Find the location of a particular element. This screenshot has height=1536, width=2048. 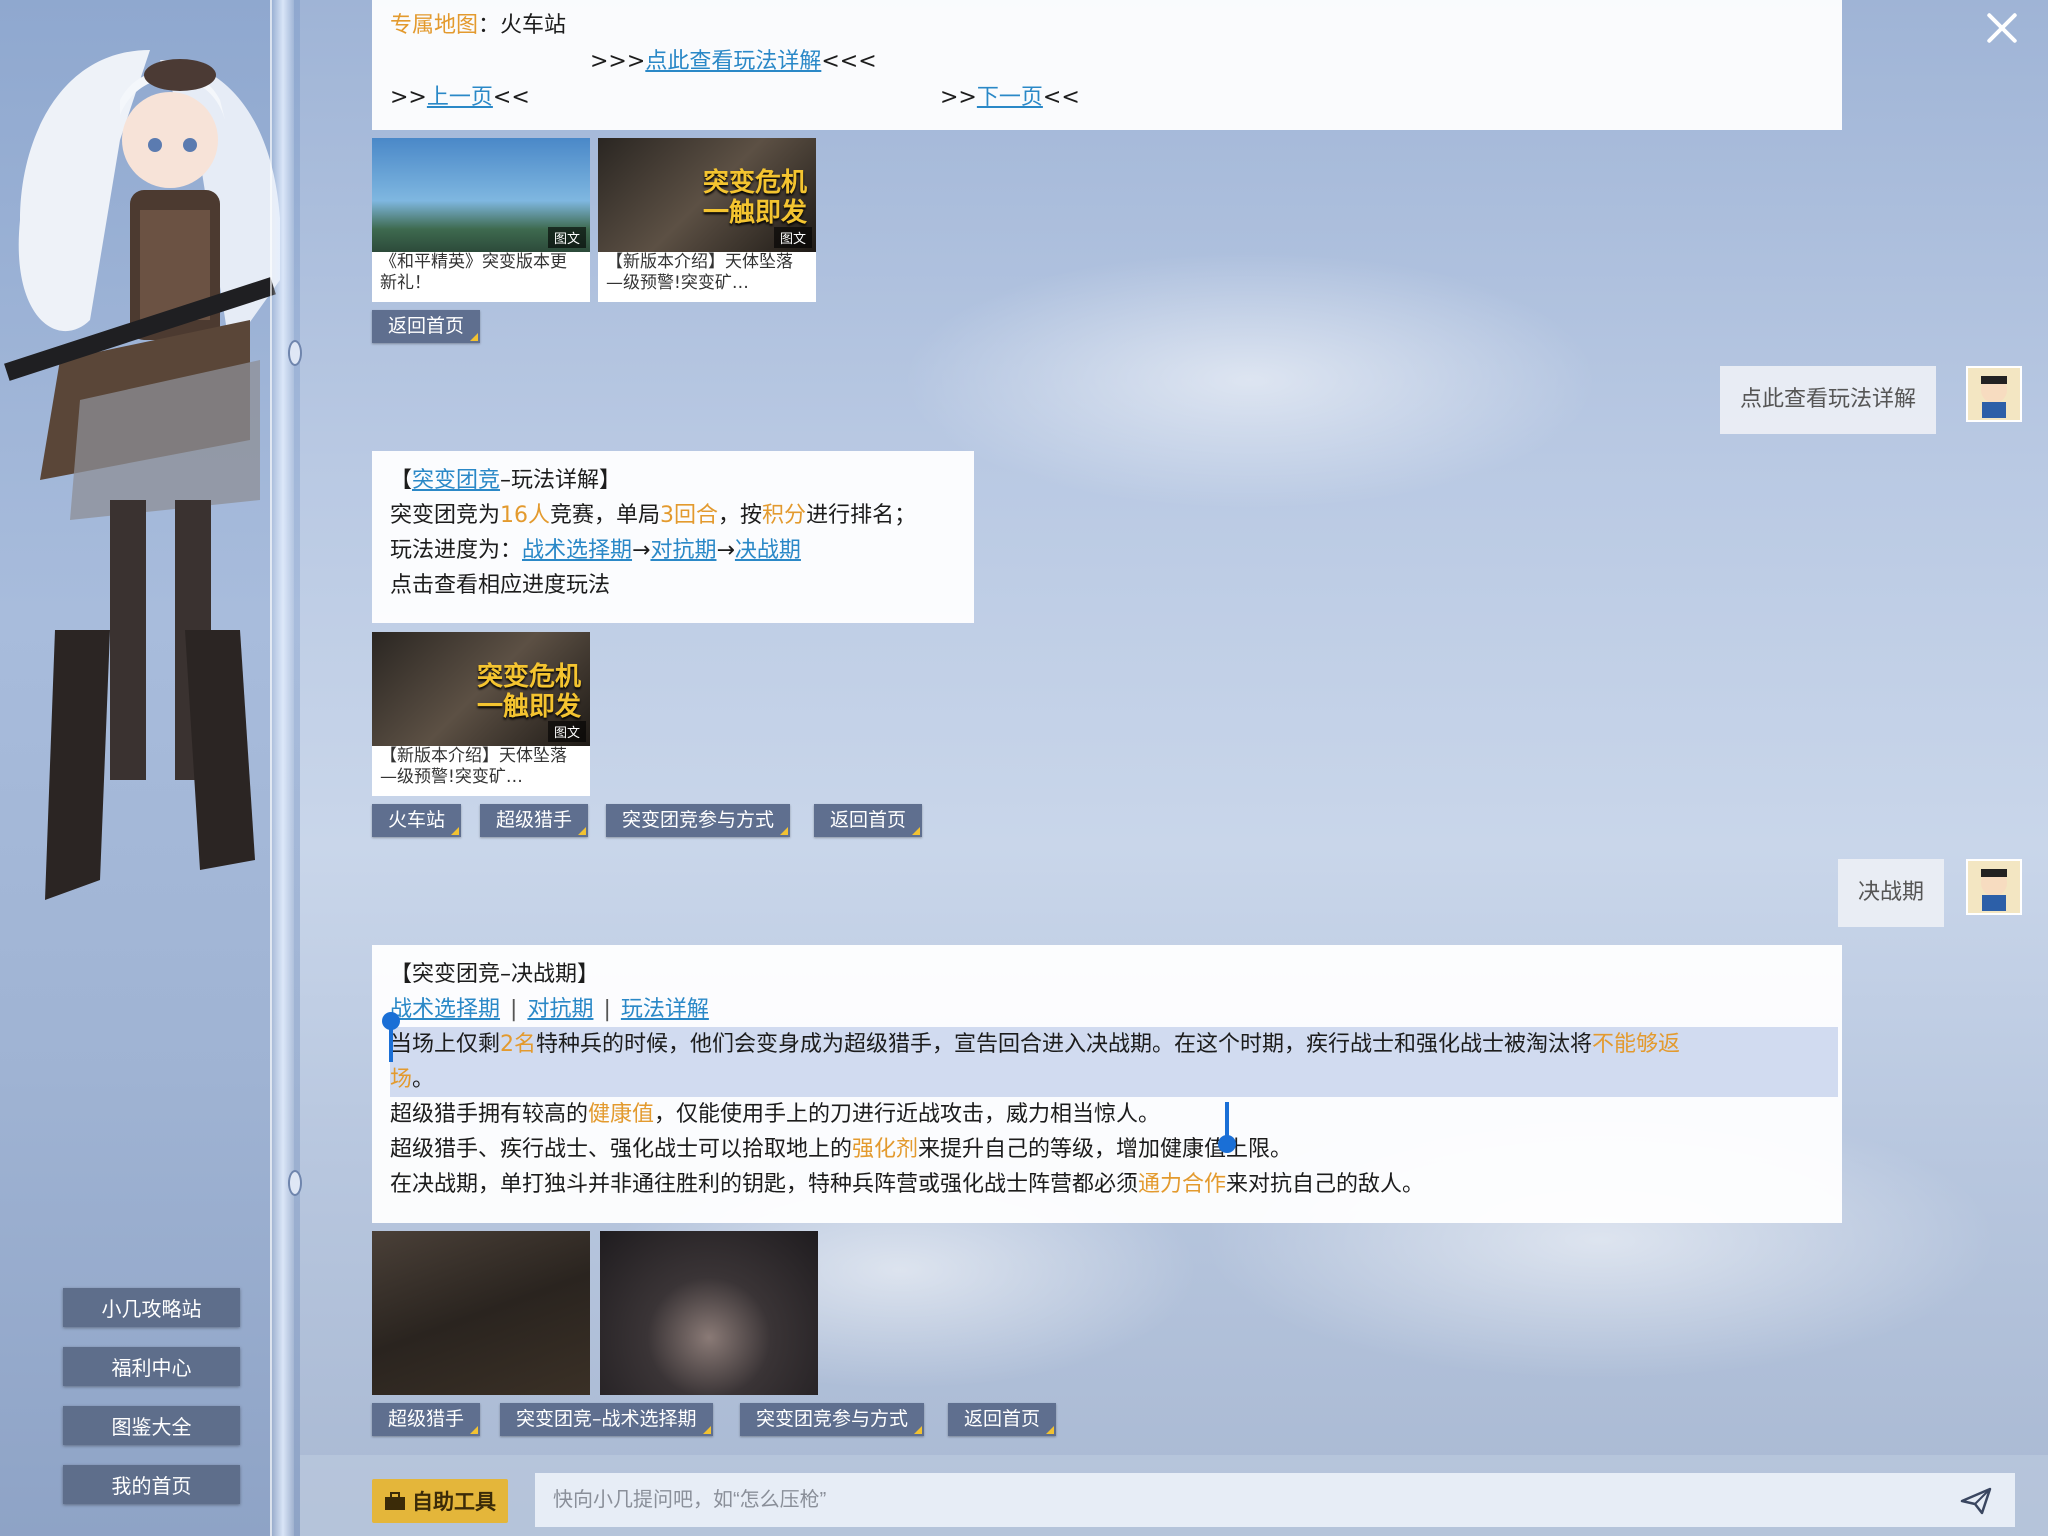

close-icon is located at coordinates (2002, 28).